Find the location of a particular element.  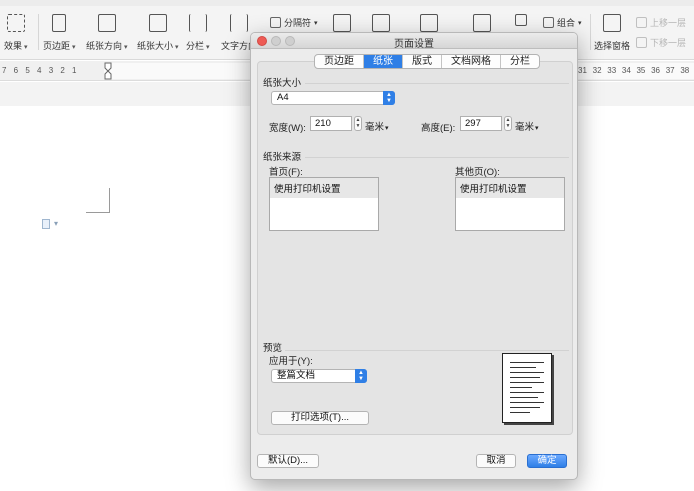

ribbon-top-strip is located at coordinates (347, 3).